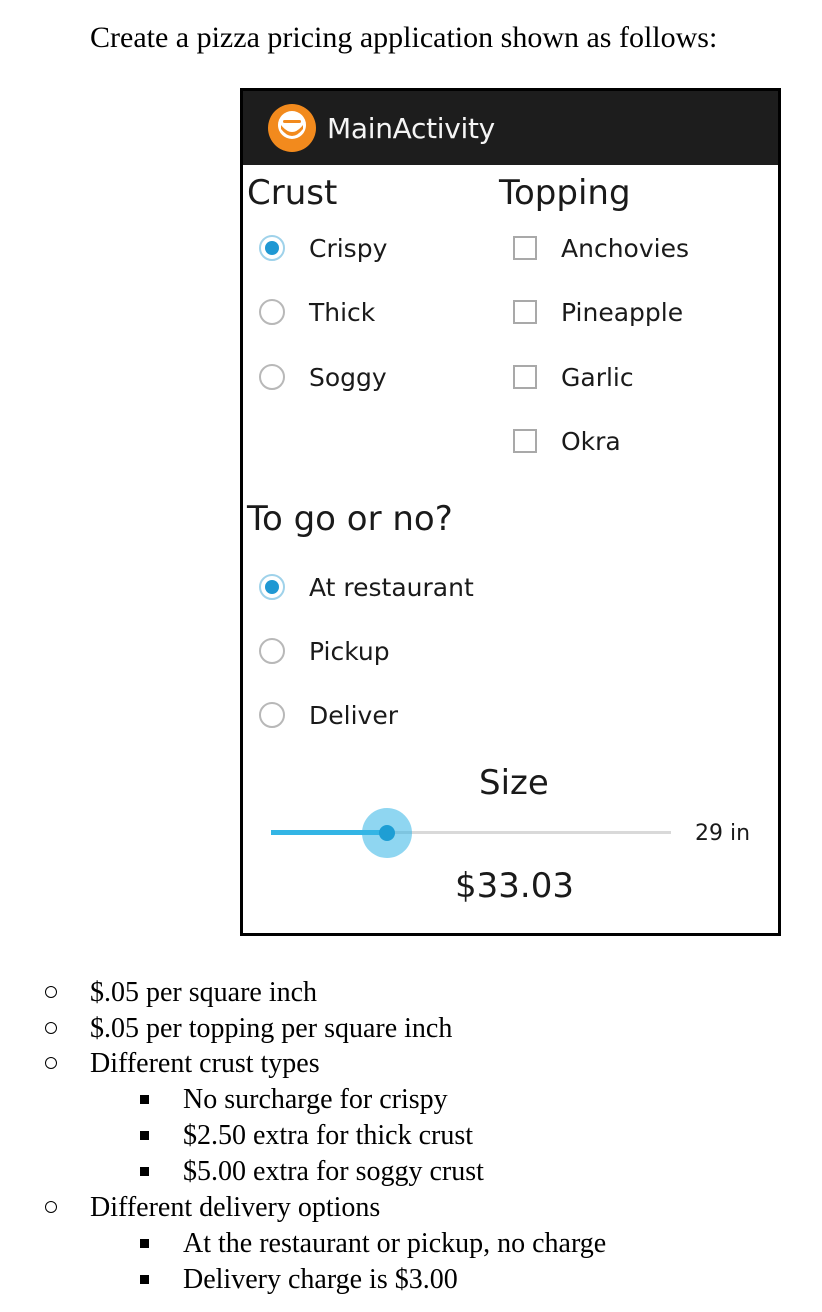 The height and width of the screenshot is (1312, 822). What do you see at coordinates (525, 441) in the screenshot?
I see `okra-checkbox` at bounding box center [525, 441].